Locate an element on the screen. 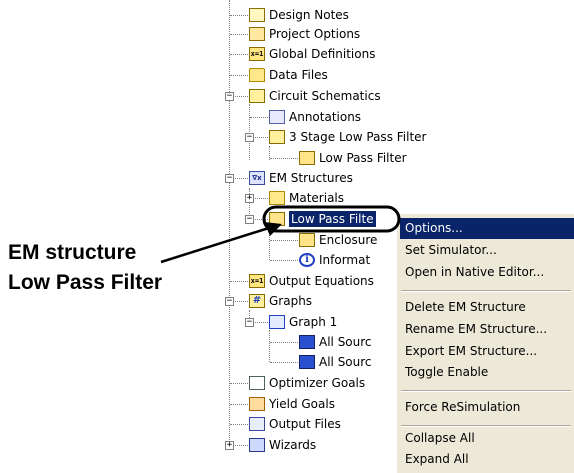 This screenshot has height=473, width=574. callout-arrow-line is located at coordinates (216, 244).